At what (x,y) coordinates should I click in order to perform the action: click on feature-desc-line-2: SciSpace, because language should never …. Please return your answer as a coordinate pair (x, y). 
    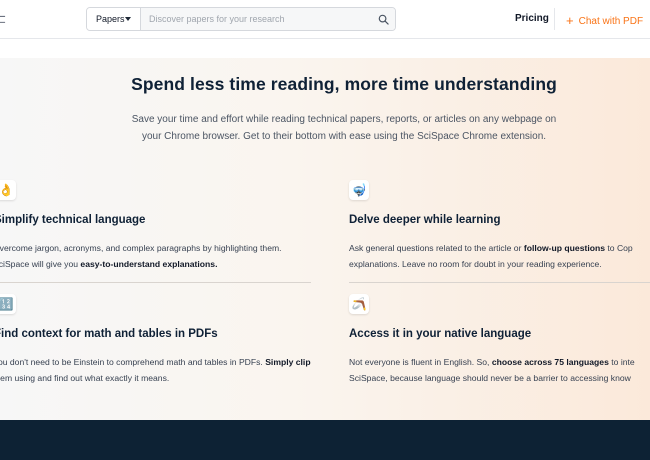
    Looking at the image, I should click on (490, 378).